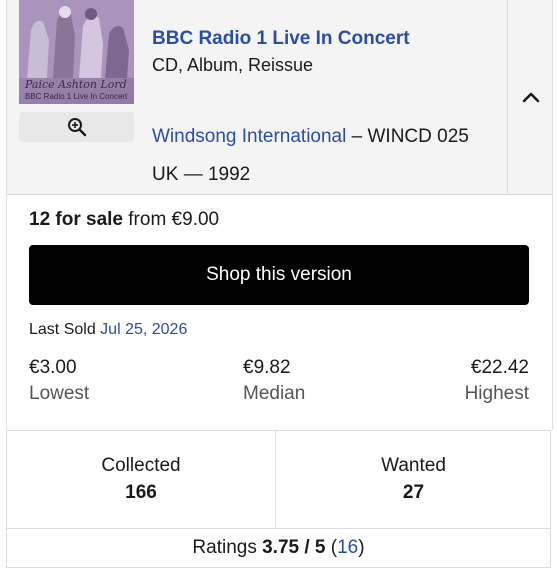 This screenshot has width=557, height=575. What do you see at coordinates (497, 381) in the screenshot?
I see `price-stat-highest: €22.42 Highest` at bounding box center [497, 381].